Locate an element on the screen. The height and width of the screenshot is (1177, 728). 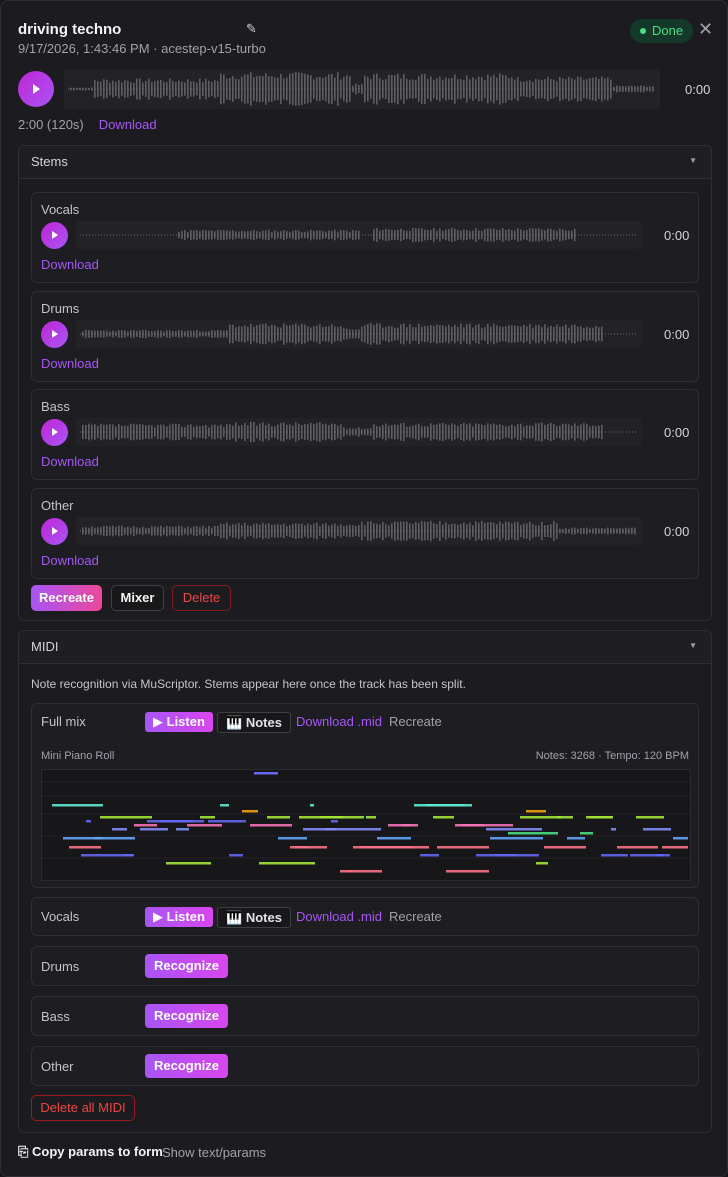
midi-header: MIDI ▼ is located at coordinates (365, 647).